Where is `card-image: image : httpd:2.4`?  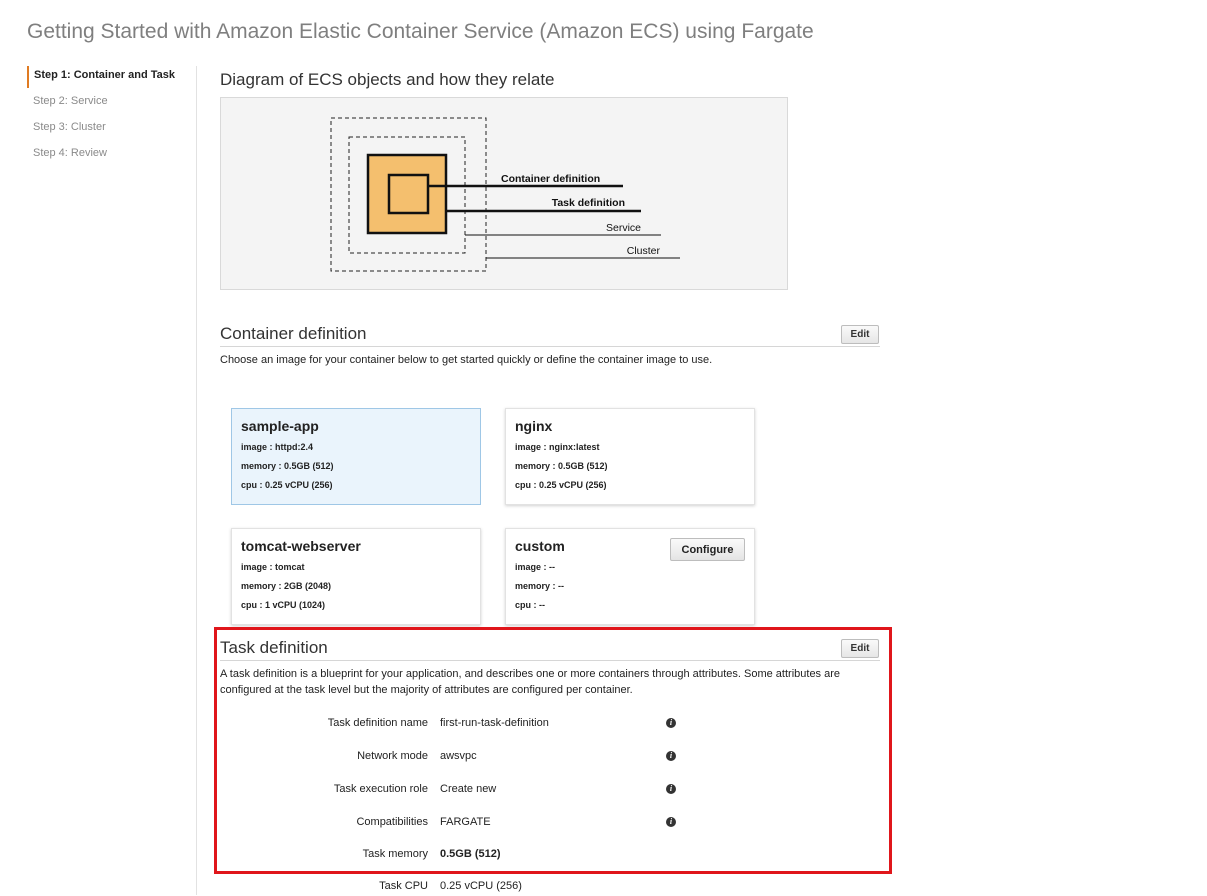
card-image: image : httpd:2.4 is located at coordinates (277, 447).